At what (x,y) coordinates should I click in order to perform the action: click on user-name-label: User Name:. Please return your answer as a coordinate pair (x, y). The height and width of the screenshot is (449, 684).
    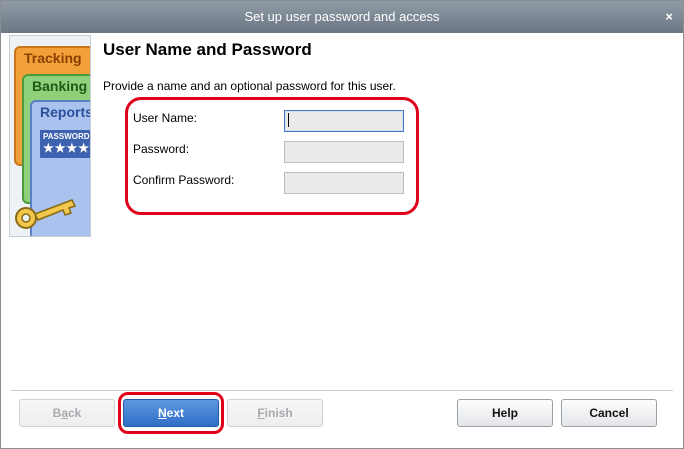
    Looking at the image, I should click on (165, 118).